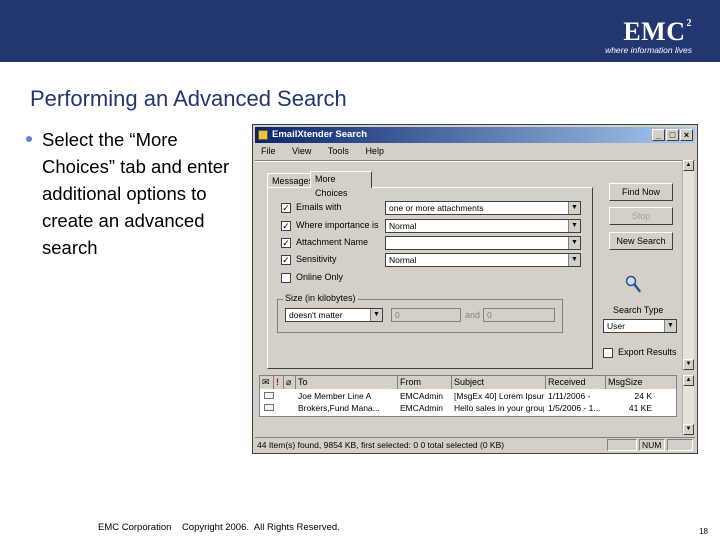  Describe the element at coordinates (279, 382) in the screenshot. I see `importance-column: !` at that location.